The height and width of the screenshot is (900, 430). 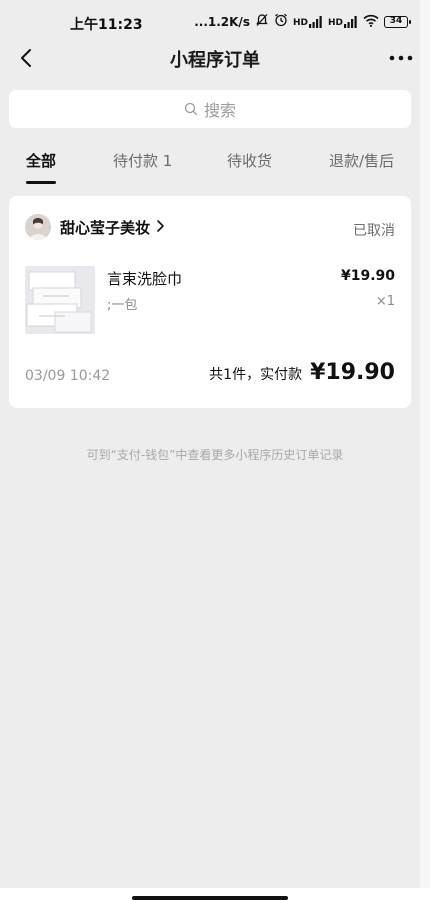 I want to click on no-disturb-icon, so click(x=262, y=21).